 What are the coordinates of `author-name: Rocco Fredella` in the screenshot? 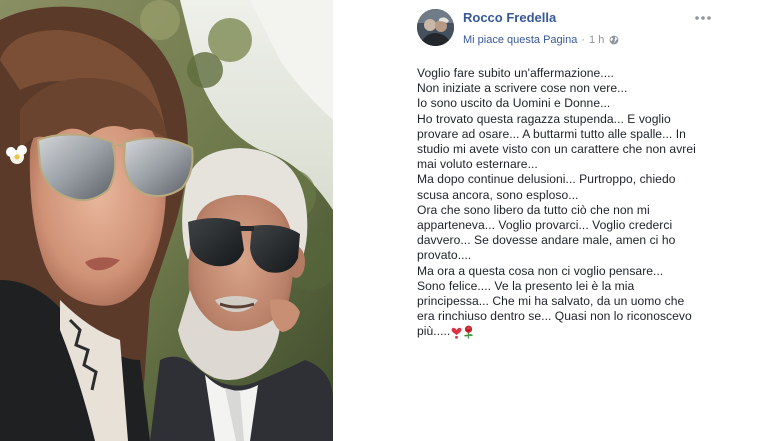 It's located at (509, 17).